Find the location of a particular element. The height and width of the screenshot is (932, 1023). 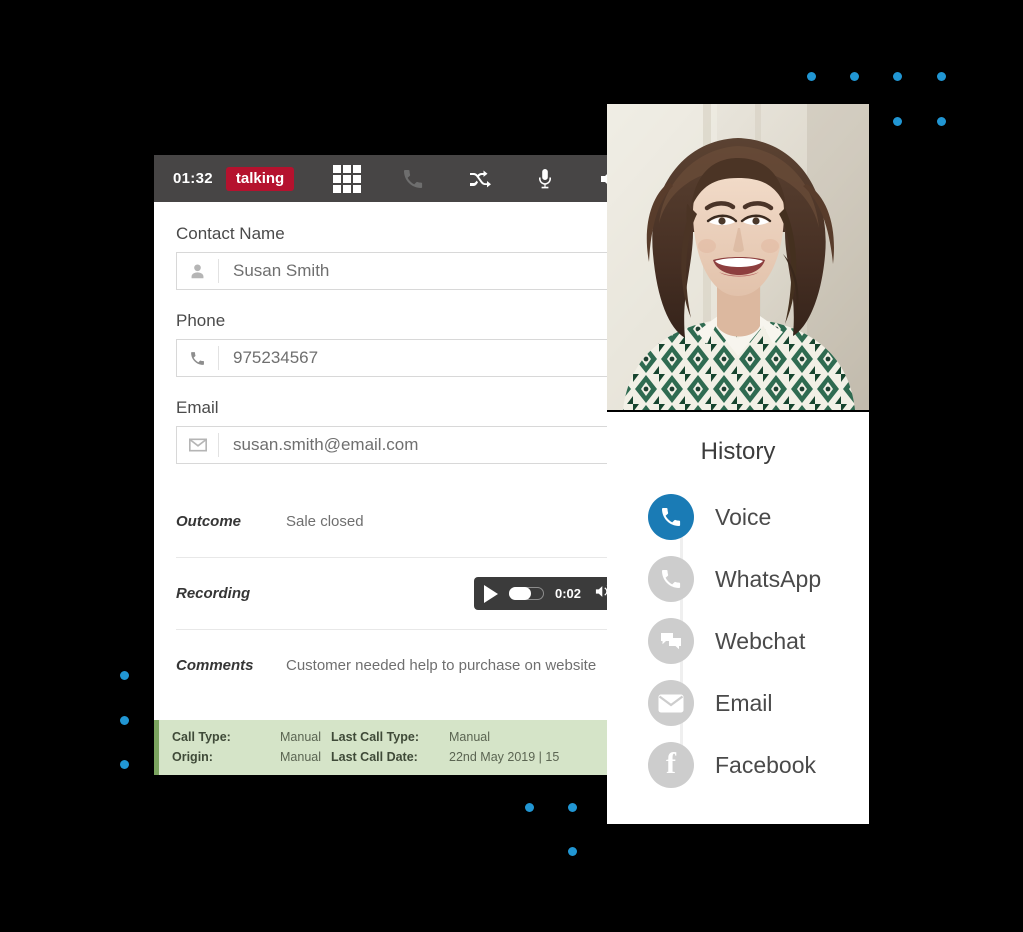

facebook-f-glyph: f is located at coordinates (671, 763).